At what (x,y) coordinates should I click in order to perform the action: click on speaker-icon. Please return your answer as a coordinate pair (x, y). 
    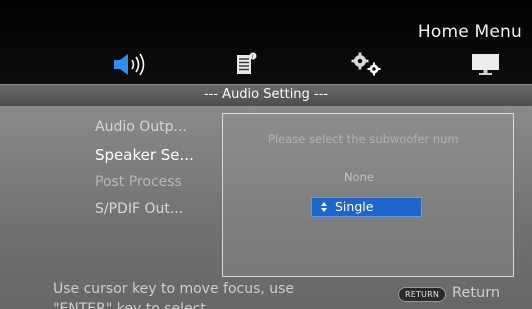
    Looking at the image, I should click on (133, 64).